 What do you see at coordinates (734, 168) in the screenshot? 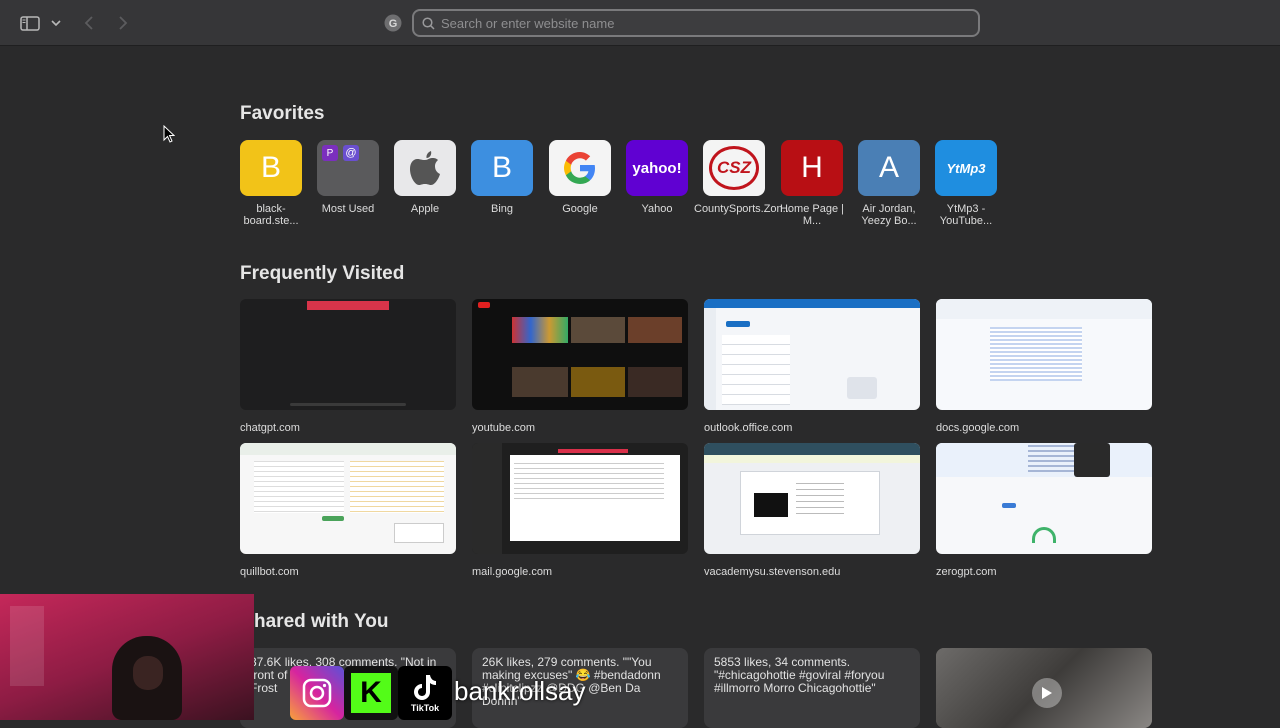
I see `csz-logo-icon: CSZ` at bounding box center [734, 168].